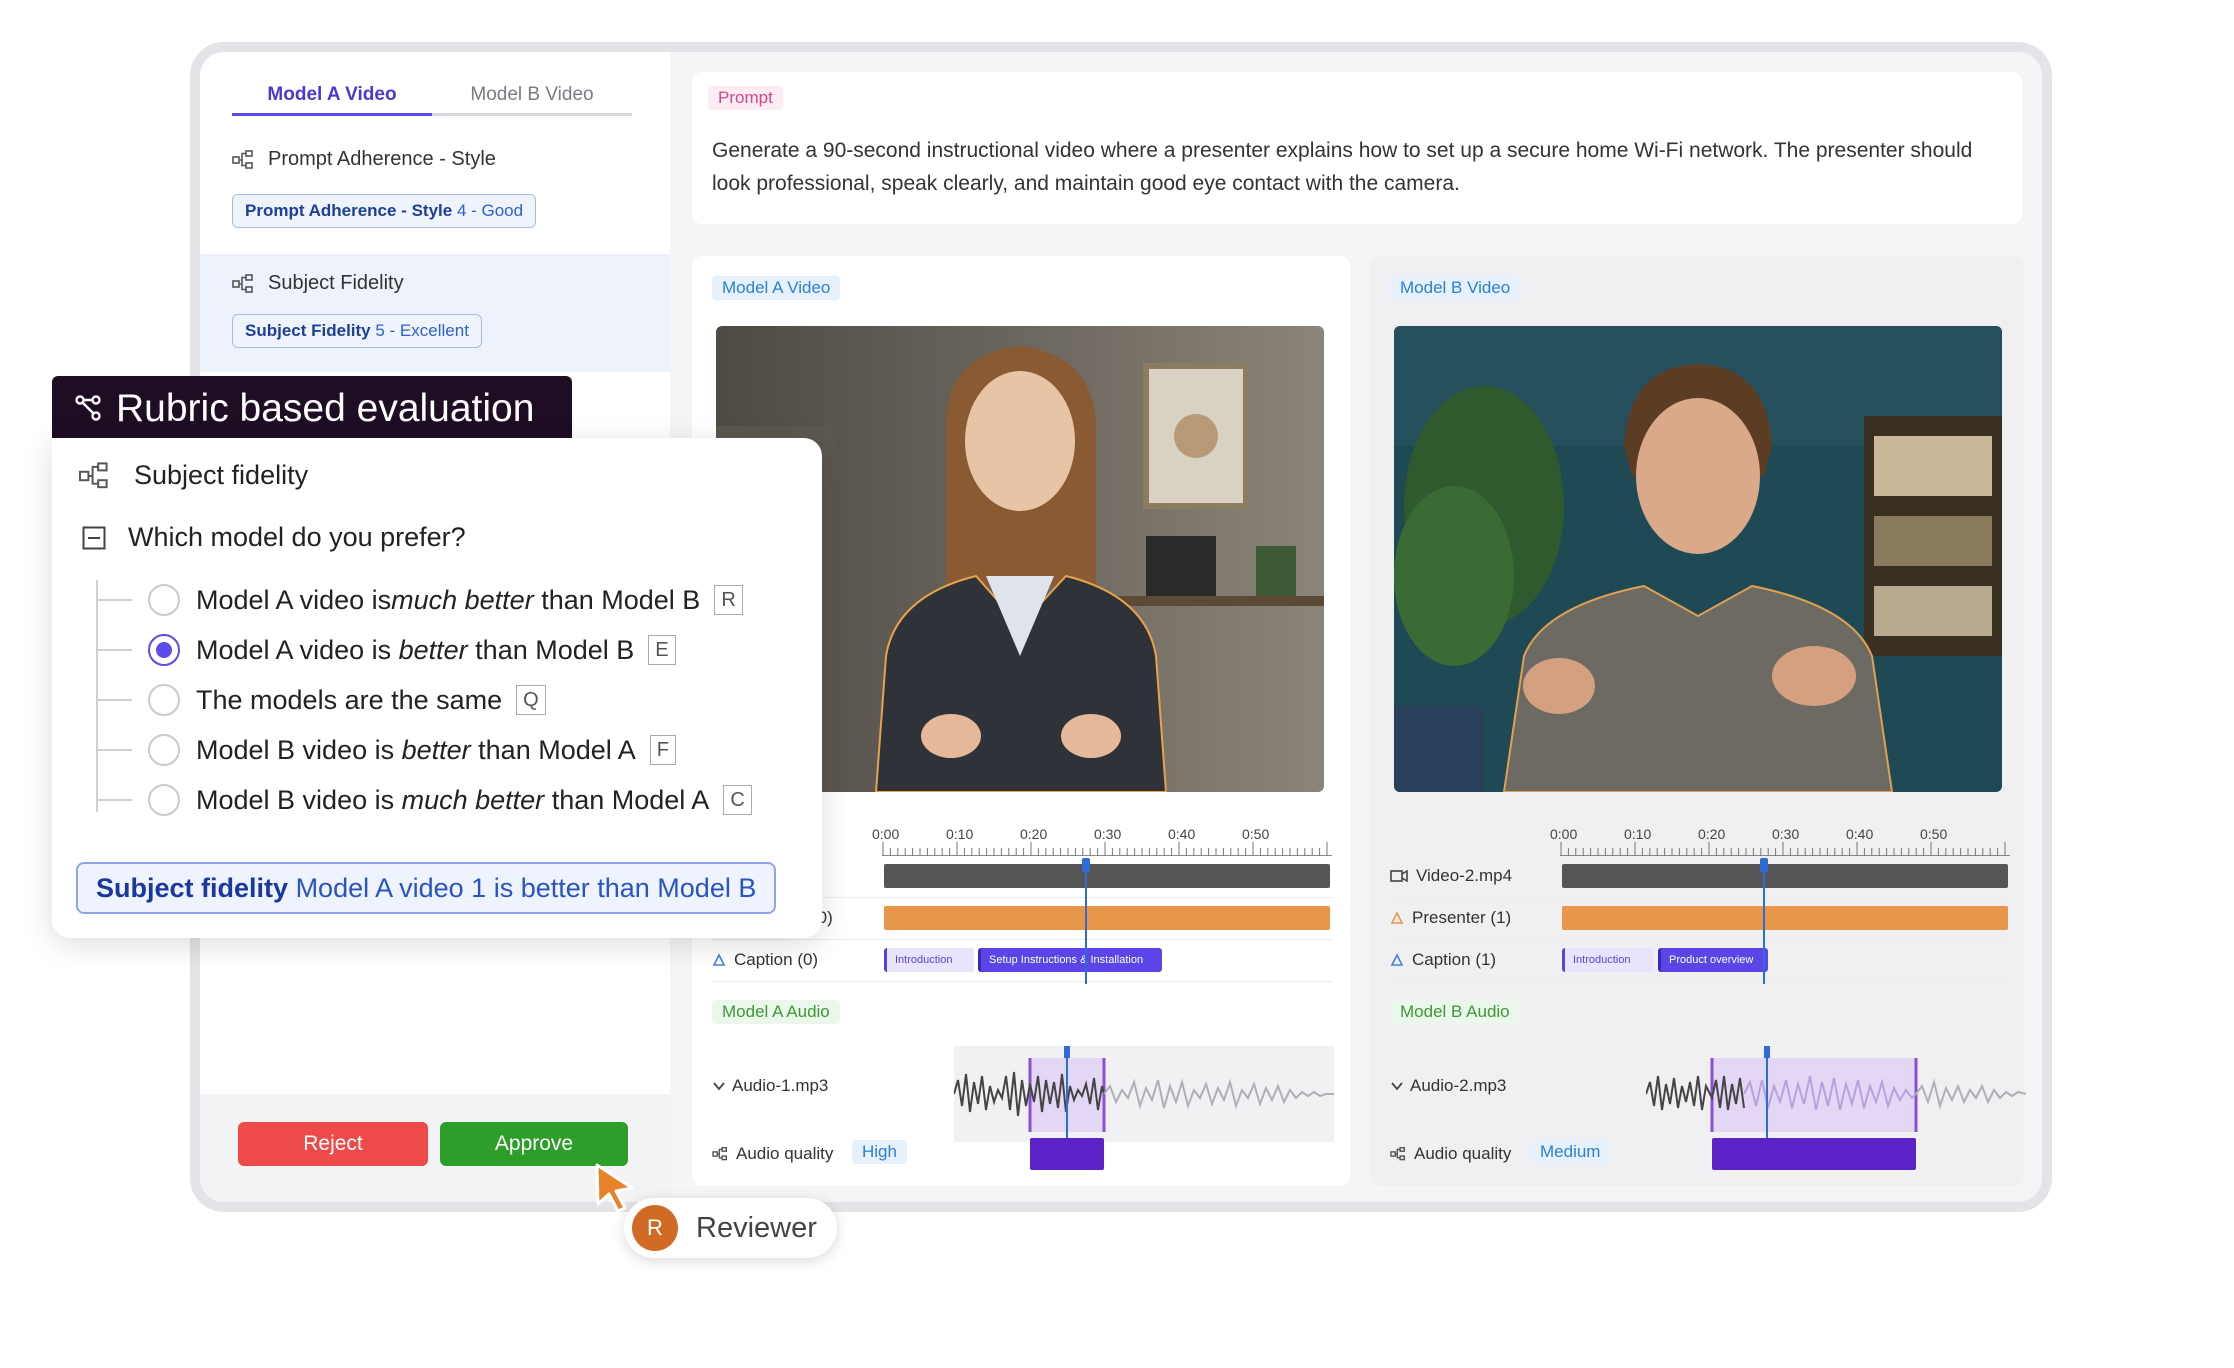  Describe the element at coordinates (776, 288) in the screenshot. I see `video-tag: Model A Video` at that location.